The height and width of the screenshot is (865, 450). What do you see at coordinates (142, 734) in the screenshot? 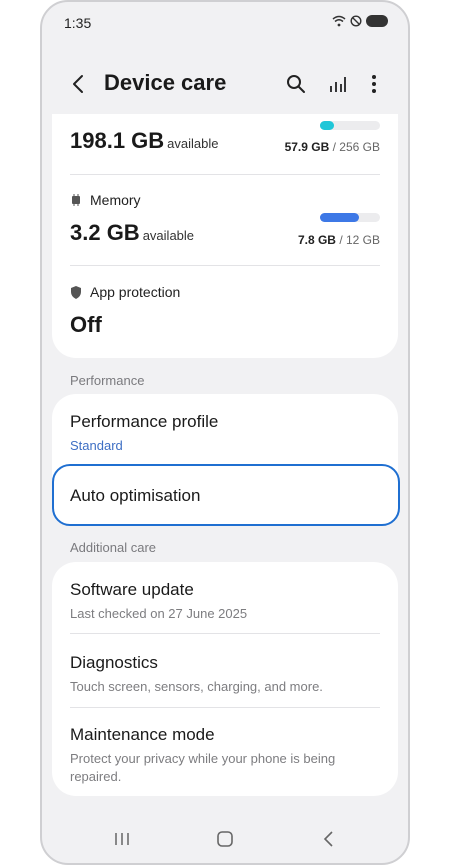
I see `item-title: Maintenance mode` at bounding box center [142, 734].